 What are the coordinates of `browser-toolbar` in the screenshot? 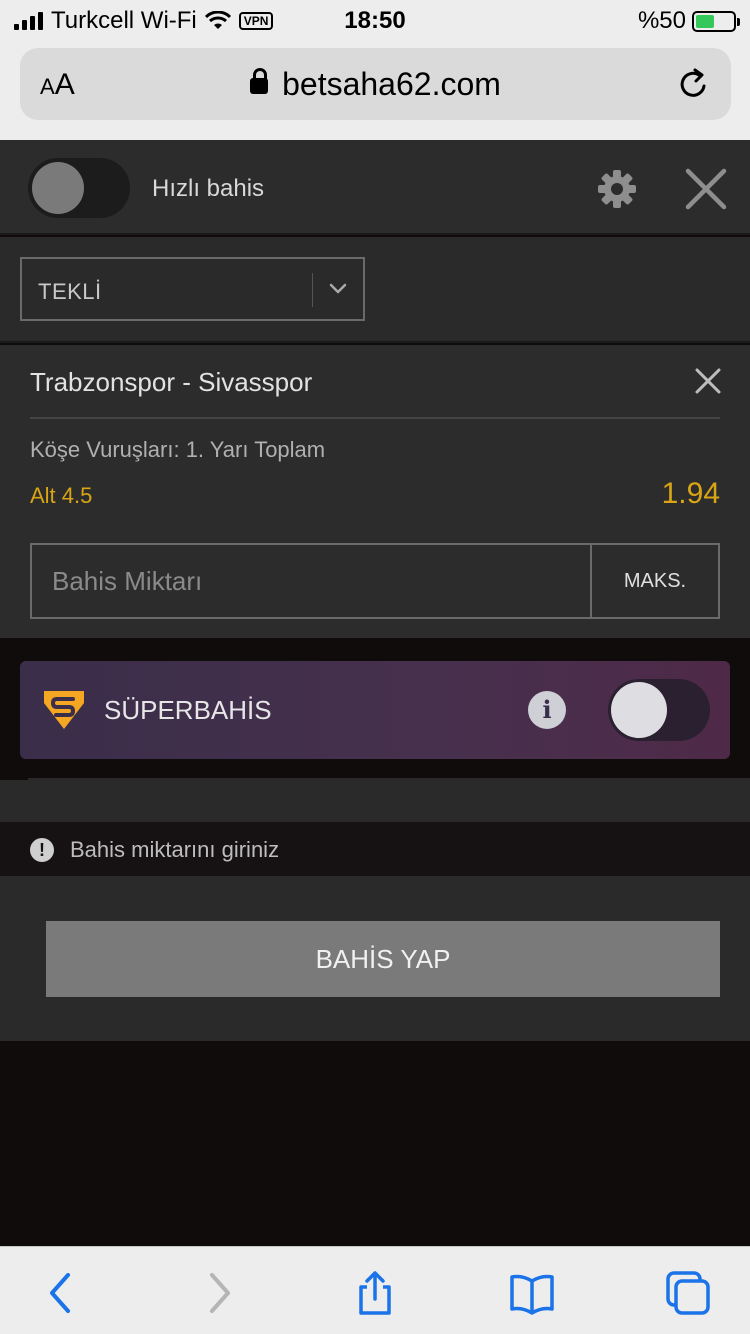 It's located at (375, 1290).